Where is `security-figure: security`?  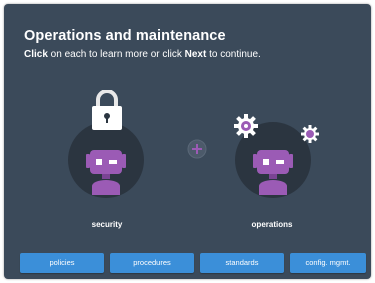 security-figure: security is located at coordinates (107, 162).